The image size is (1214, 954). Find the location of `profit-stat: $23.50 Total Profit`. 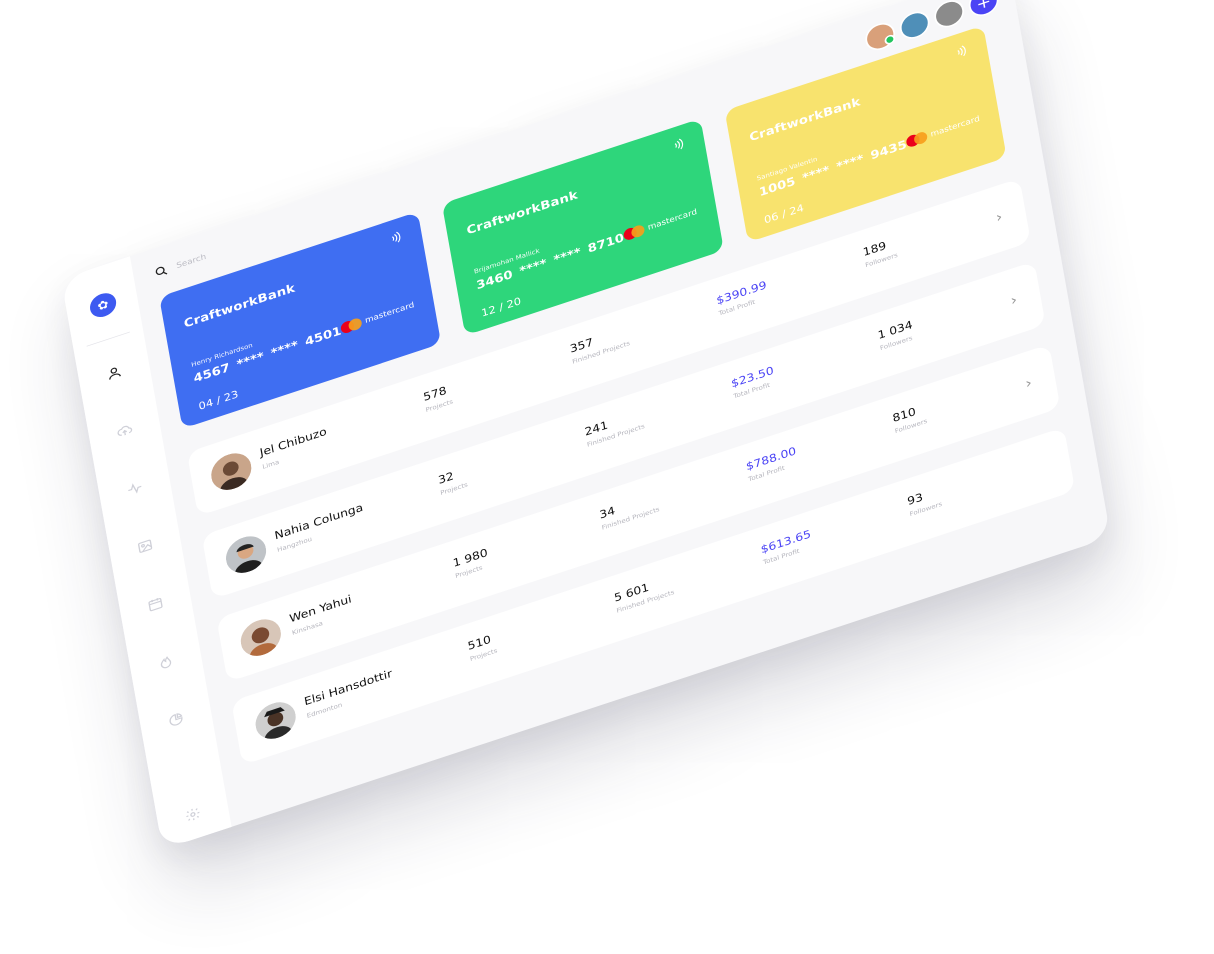

profit-stat: $23.50 Total Profit is located at coordinates (753, 382).